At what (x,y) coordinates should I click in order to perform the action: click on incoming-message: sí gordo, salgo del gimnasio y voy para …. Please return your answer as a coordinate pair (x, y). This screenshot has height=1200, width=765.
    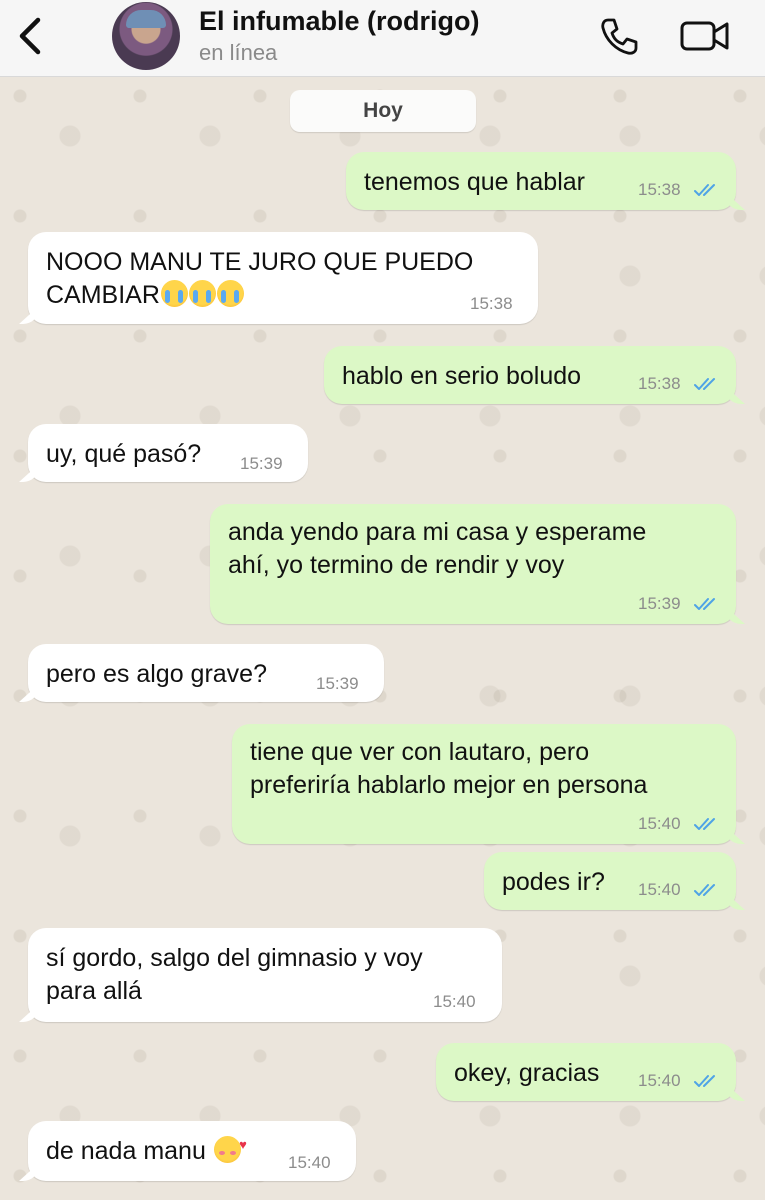
    Looking at the image, I should click on (265, 975).